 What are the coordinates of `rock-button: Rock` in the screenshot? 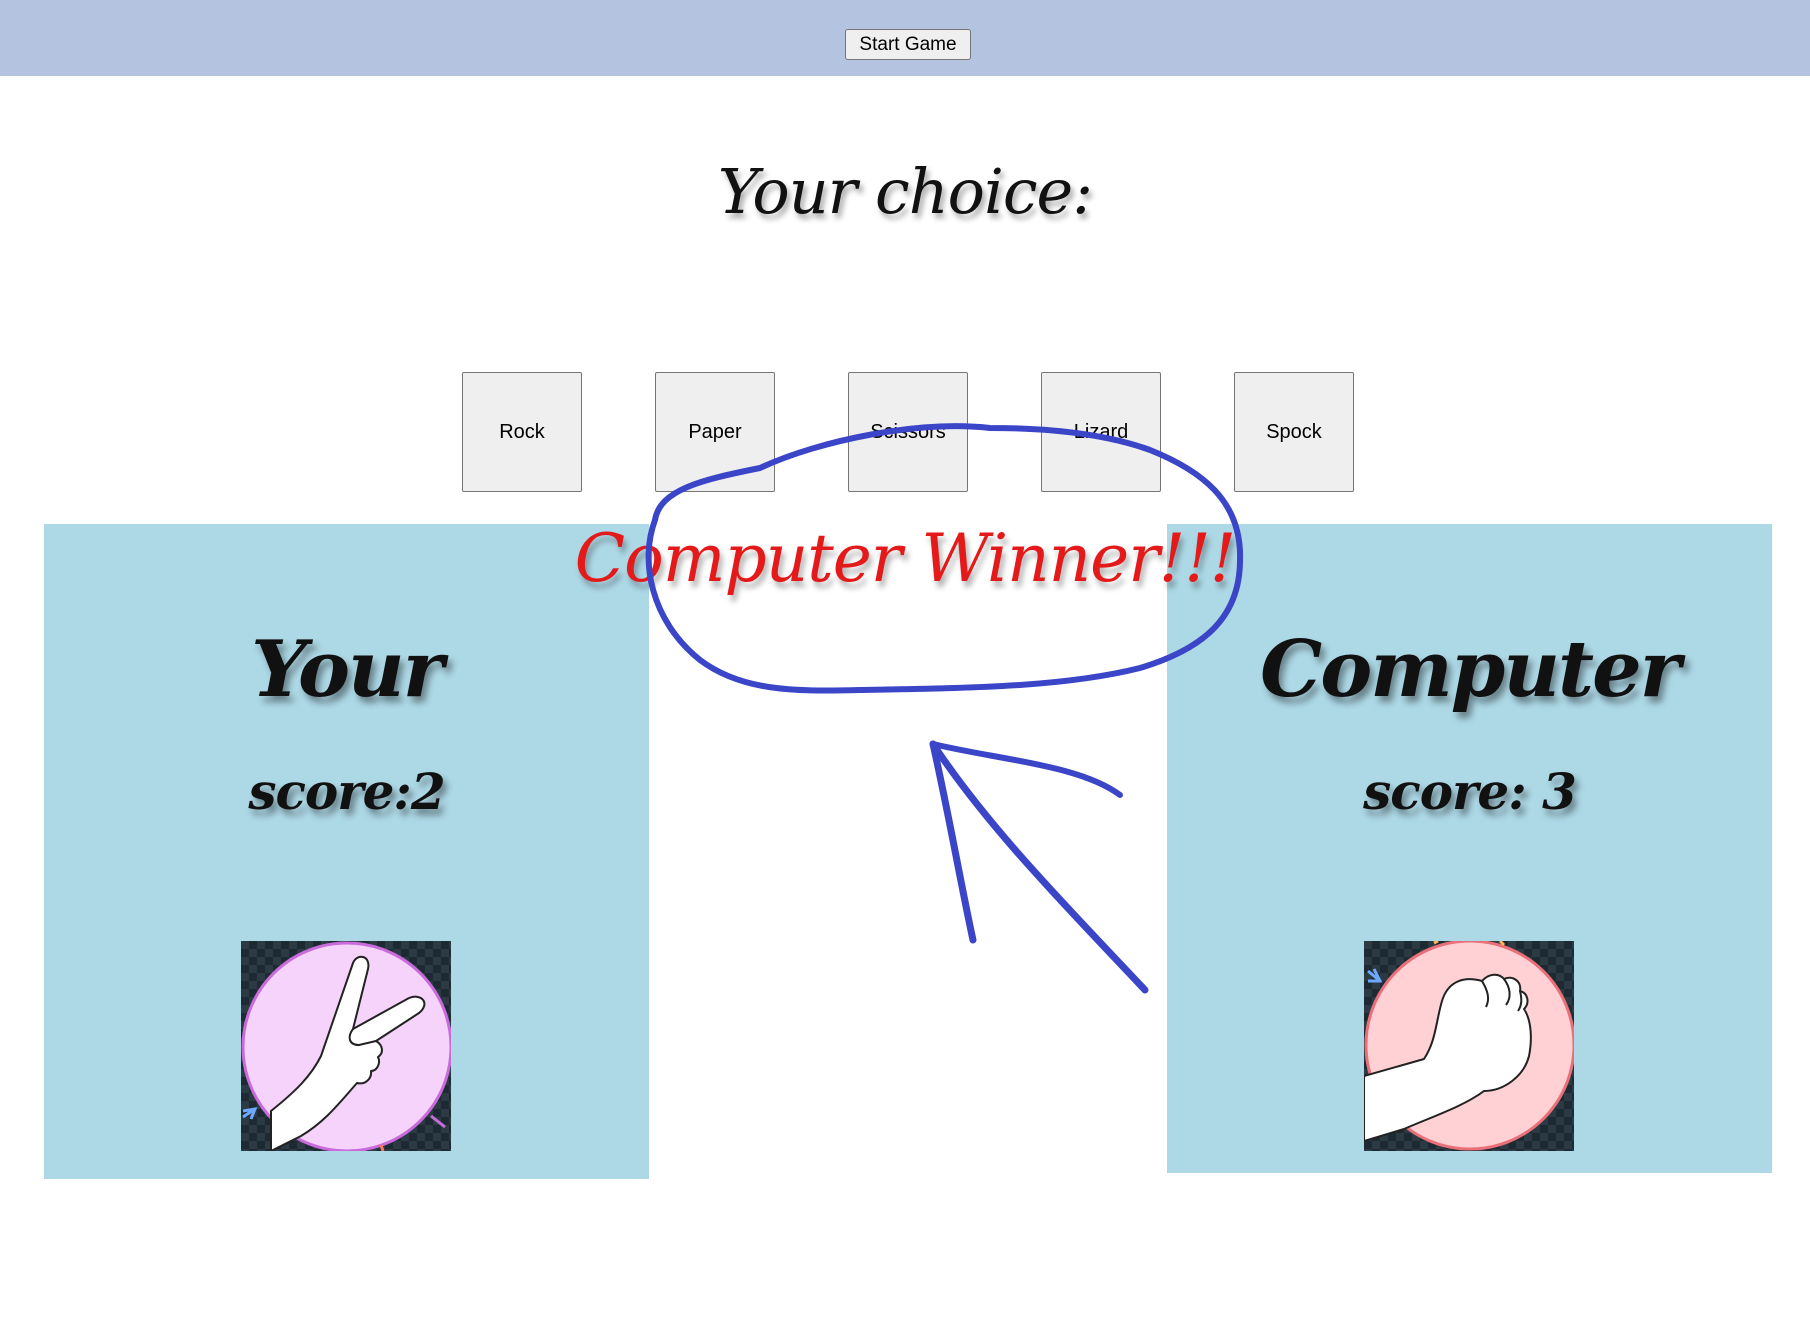 It's located at (522, 432).